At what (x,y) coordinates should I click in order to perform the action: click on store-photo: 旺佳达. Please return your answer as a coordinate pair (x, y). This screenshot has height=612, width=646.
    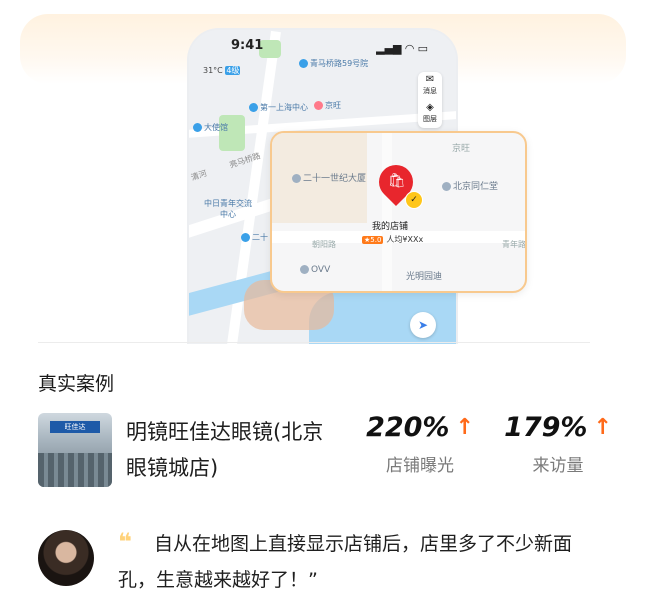
    Looking at the image, I should click on (75, 450).